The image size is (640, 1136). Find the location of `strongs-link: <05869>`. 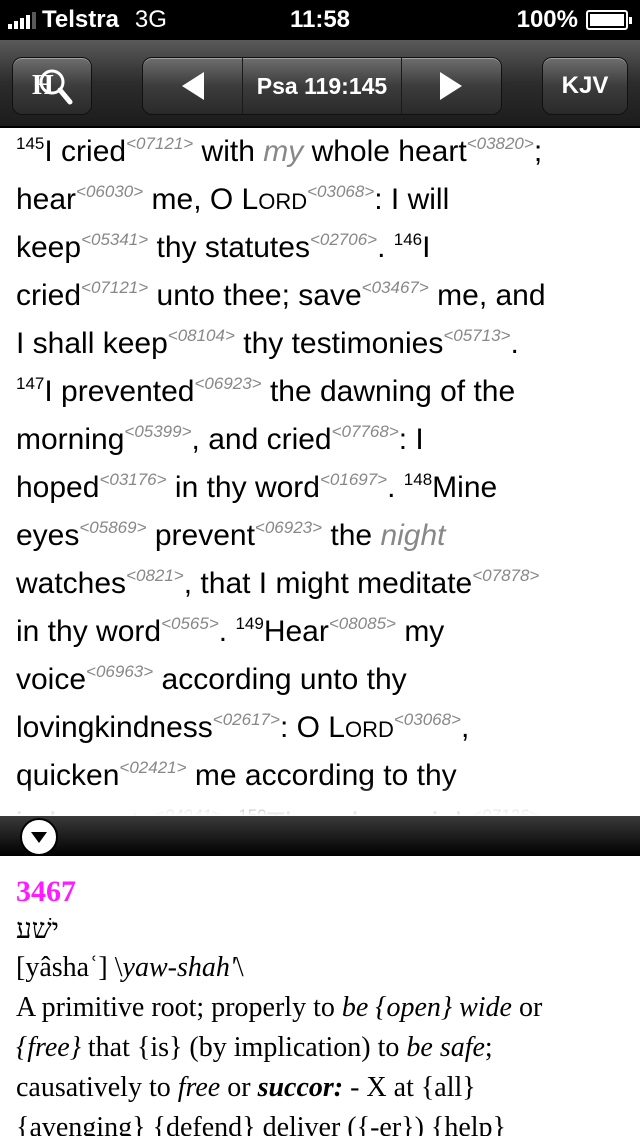

strongs-link: <05869> is located at coordinates (112, 527).